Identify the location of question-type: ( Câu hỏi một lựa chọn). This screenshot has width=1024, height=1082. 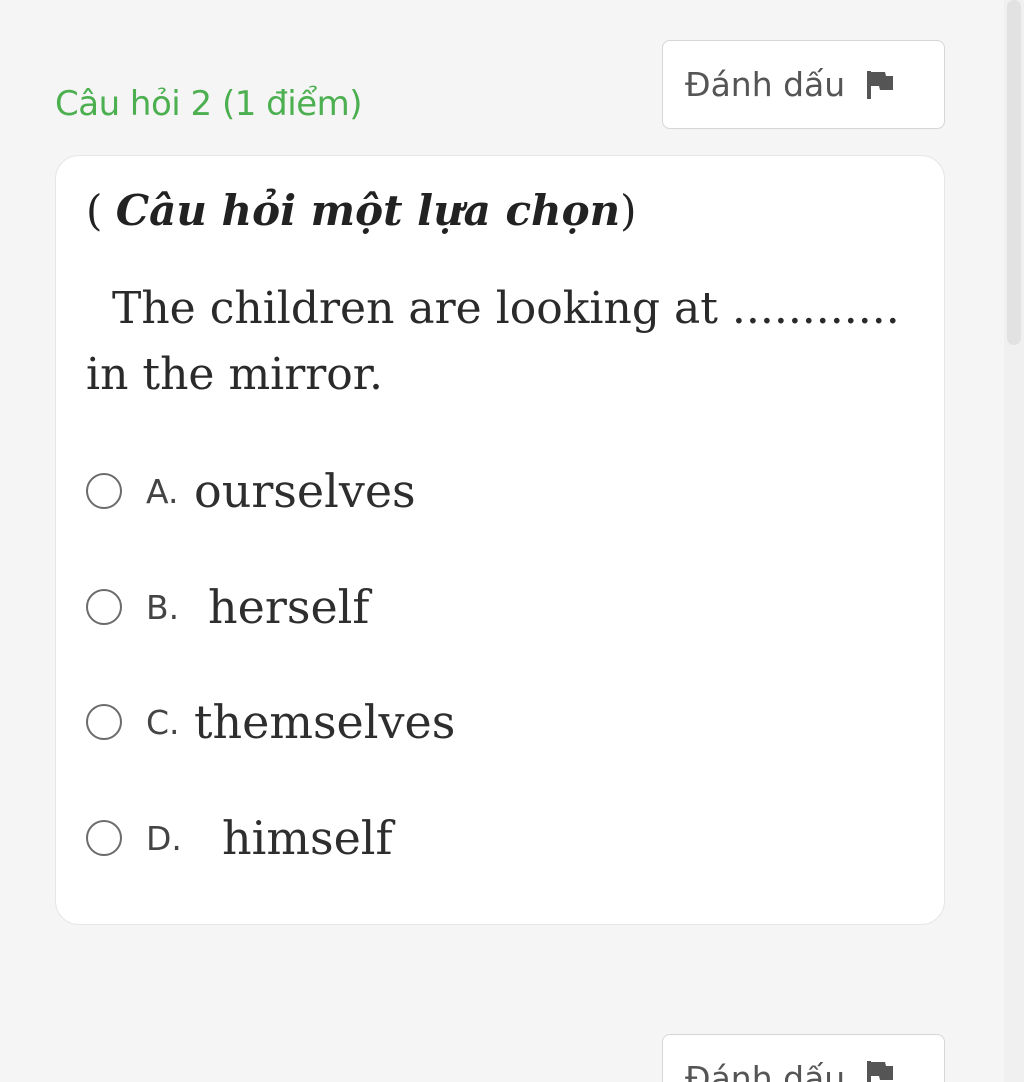
(361, 210).